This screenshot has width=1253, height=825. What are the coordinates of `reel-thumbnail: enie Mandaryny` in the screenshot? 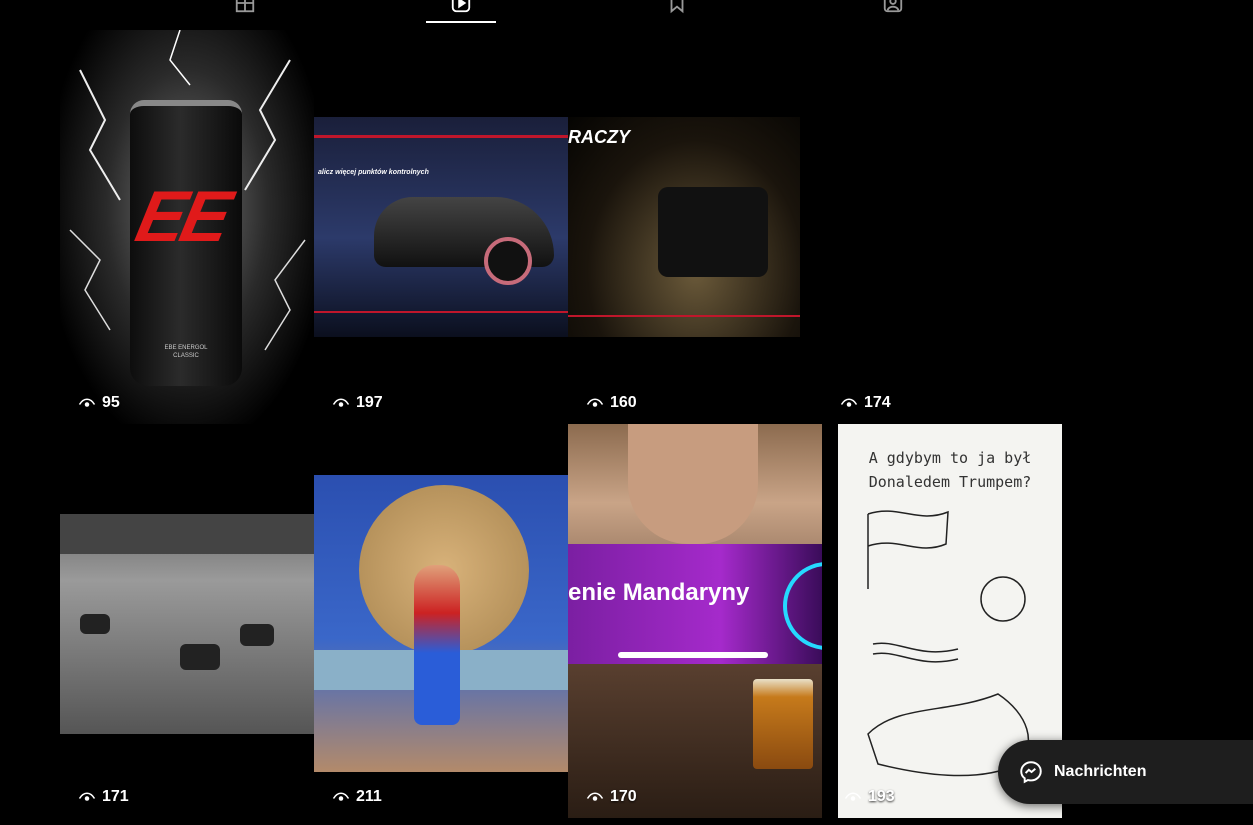 It's located at (695, 621).